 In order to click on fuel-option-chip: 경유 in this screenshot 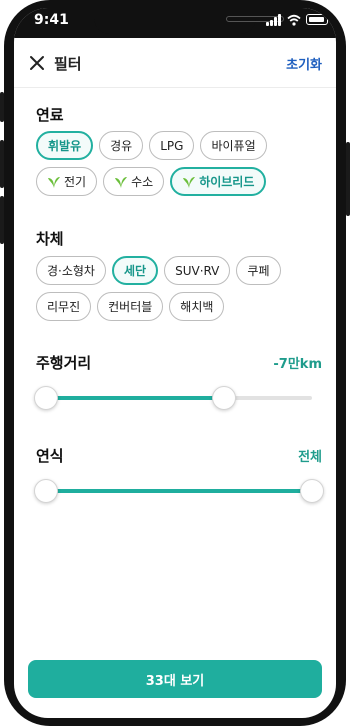, I will do `click(121, 145)`.